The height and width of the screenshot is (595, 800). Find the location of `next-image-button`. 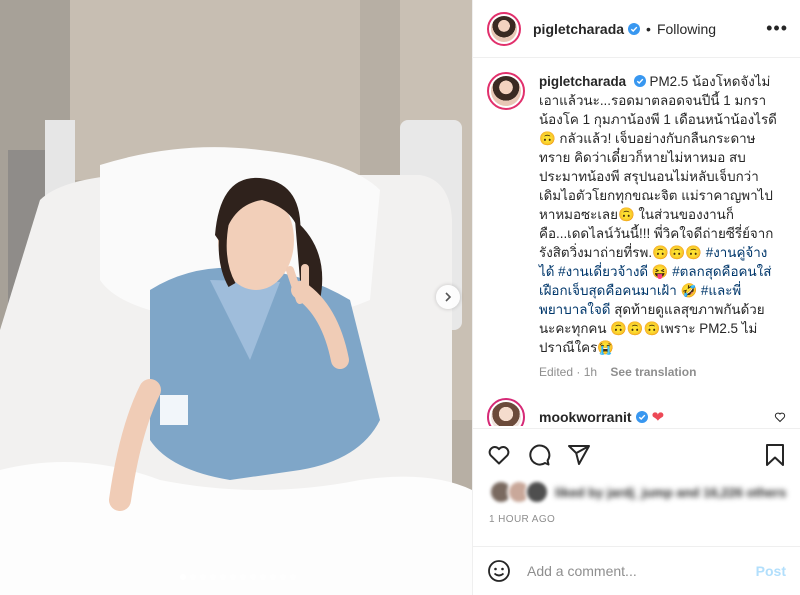

next-image-button is located at coordinates (448, 297).